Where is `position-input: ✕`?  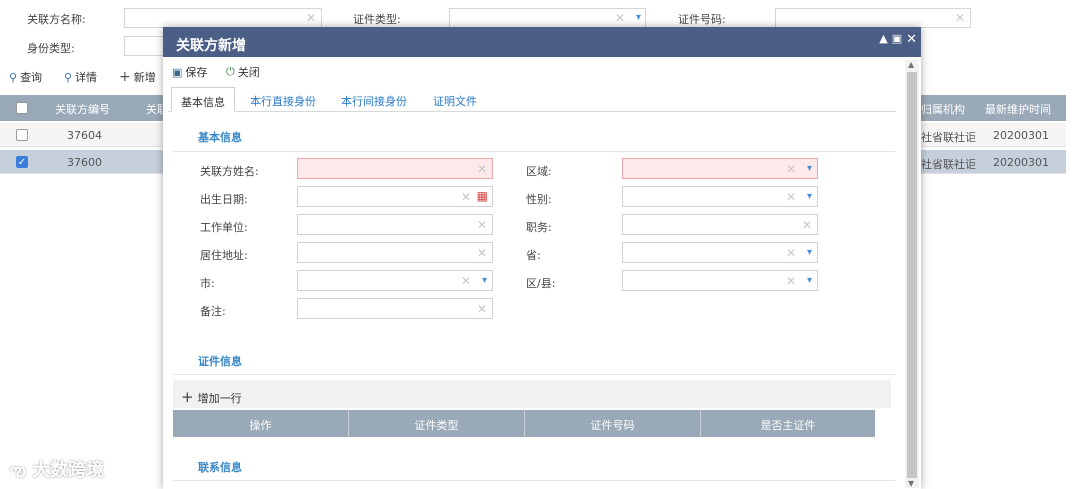
position-input: ✕ is located at coordinates (720, 224).